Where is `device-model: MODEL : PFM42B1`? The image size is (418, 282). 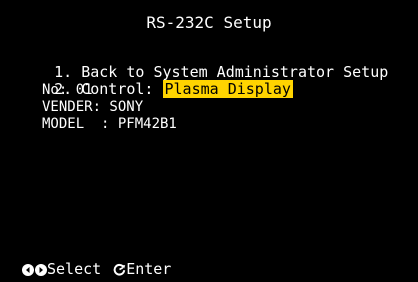 device-model: MODEL : PFM42B1 is located at coordinates (109, 124).